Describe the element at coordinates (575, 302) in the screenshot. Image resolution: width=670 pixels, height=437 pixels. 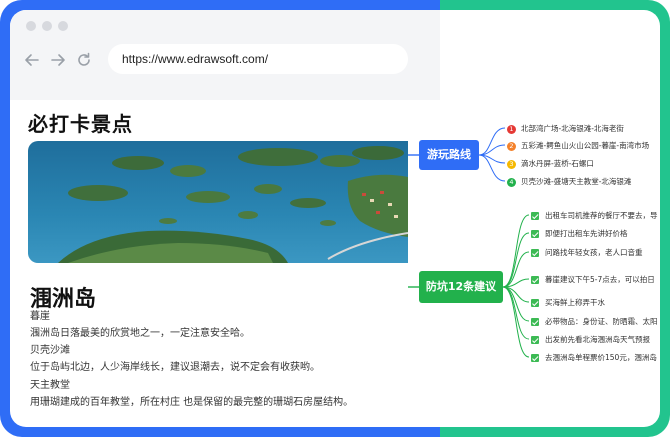
I see `tip-text: 买海鲜上称弄干水` at that location.